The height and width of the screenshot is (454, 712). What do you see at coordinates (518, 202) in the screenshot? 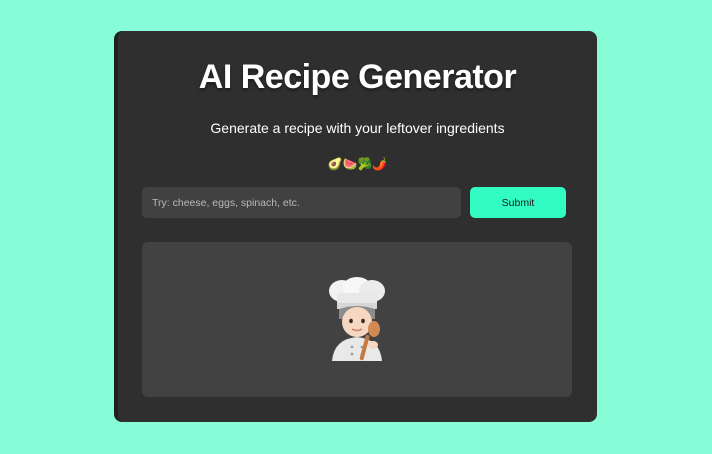
I see `submit-button: Submit` at bounding box center [518, 202].